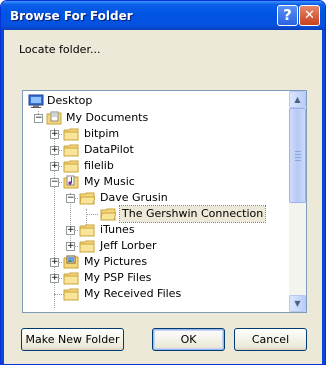 The width and height of the screenshot is (326, 365). I want to click on tree-item-my-received-files: My Received Files, so click(155, 294).